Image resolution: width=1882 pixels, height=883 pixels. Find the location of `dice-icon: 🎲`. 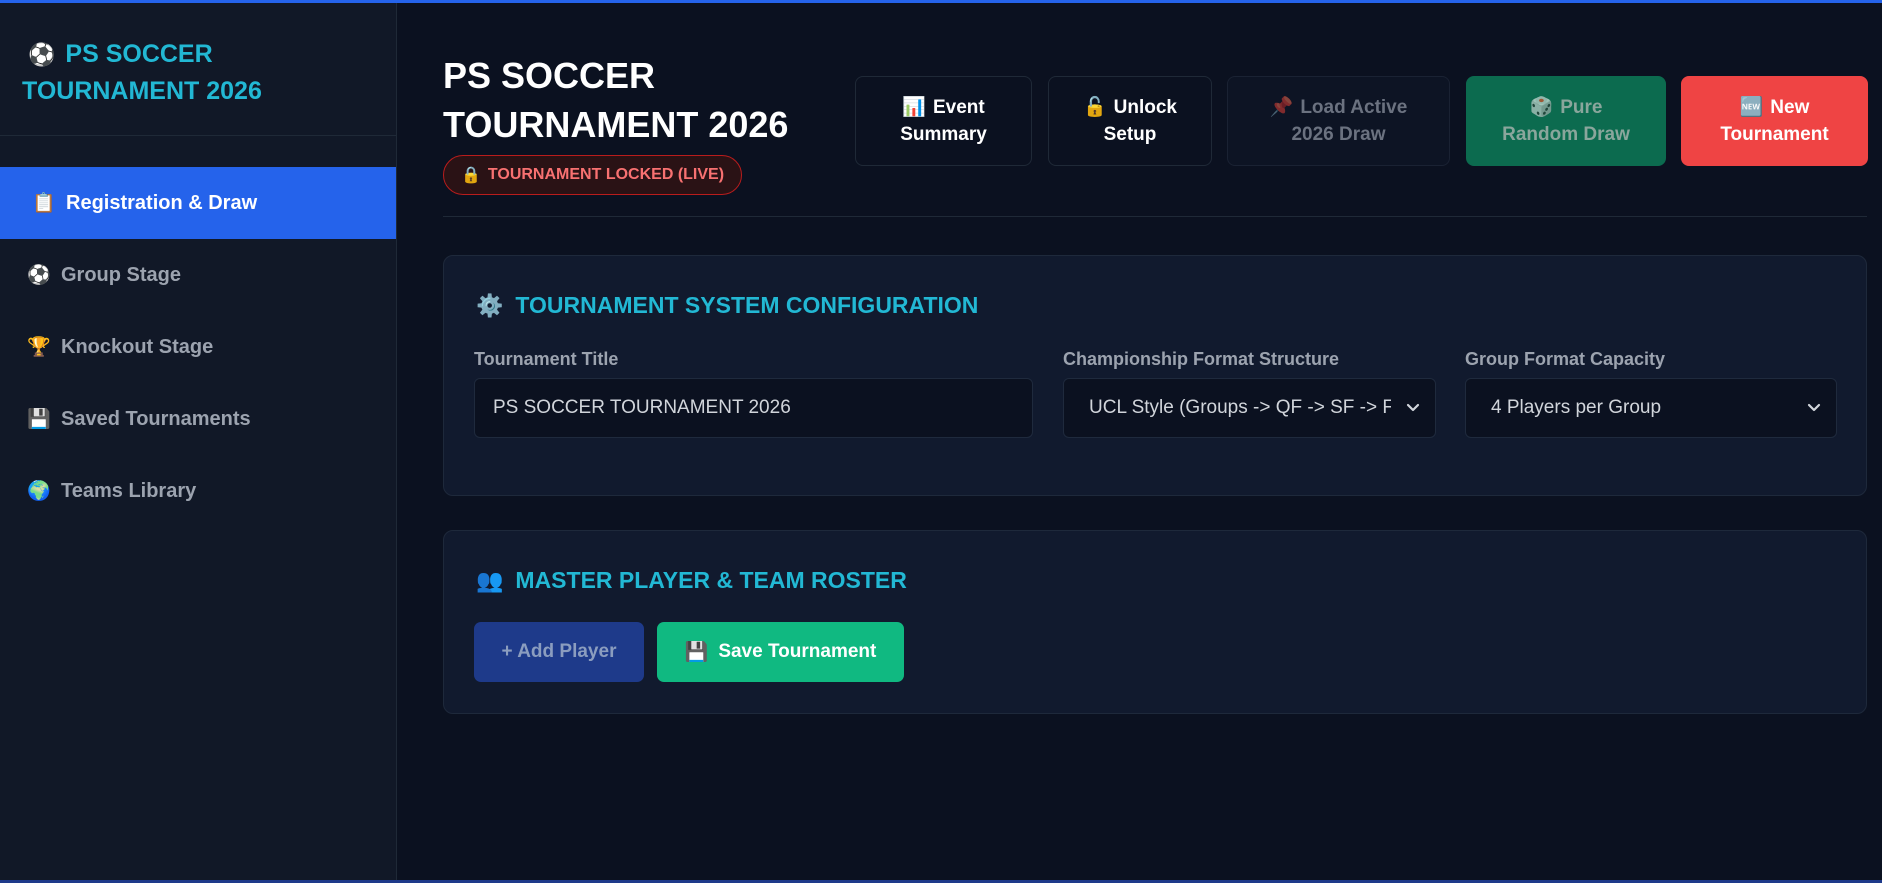

dice-icon: 🎲 is located at coordinates (1541, 107).